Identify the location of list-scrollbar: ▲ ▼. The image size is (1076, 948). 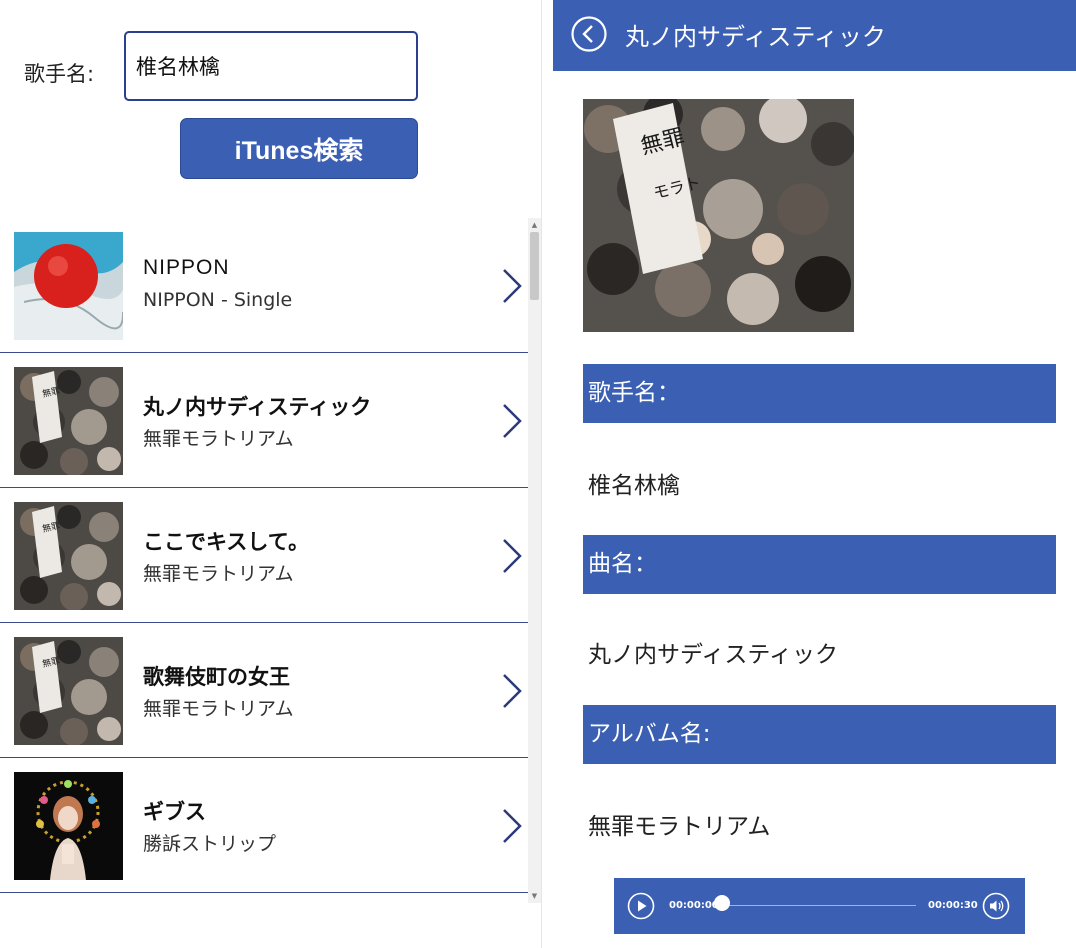
(534, 560).